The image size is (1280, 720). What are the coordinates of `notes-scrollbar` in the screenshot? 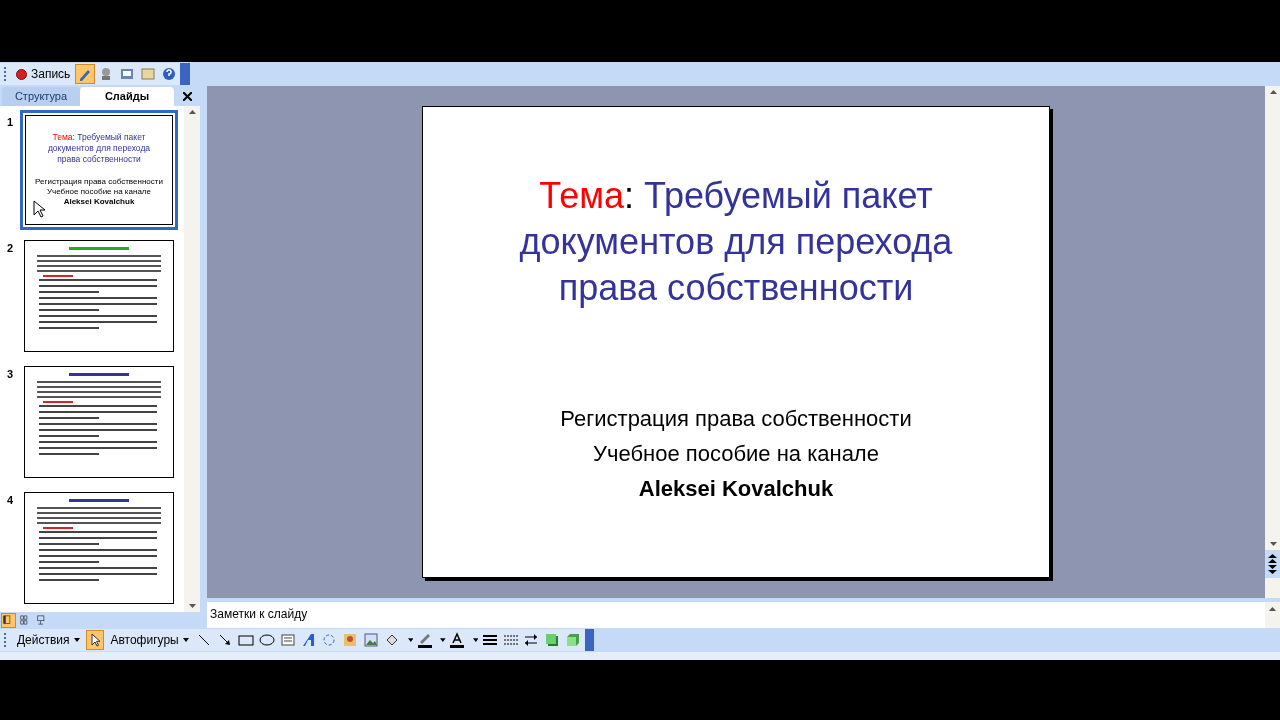 It's located at (1272, 615).